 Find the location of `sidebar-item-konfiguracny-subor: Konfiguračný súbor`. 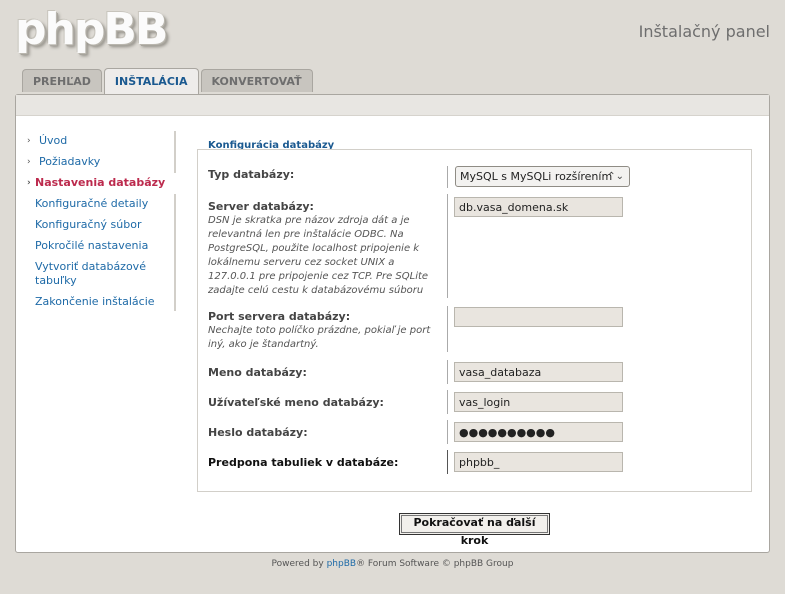

sidebar-item-konfiguracny-subor: Konfiguračný súbor is located at coordinates (100, 225).